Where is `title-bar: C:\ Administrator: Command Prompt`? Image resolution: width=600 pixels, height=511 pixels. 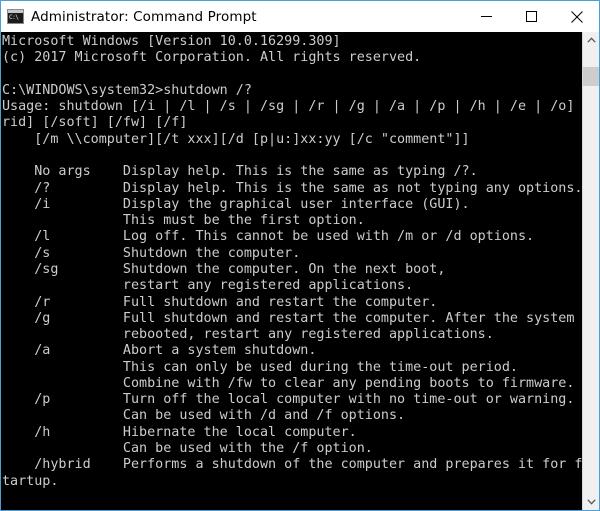
title-bar: C:\ Administrator: Command Prompt is located at coordinates (300, 16).